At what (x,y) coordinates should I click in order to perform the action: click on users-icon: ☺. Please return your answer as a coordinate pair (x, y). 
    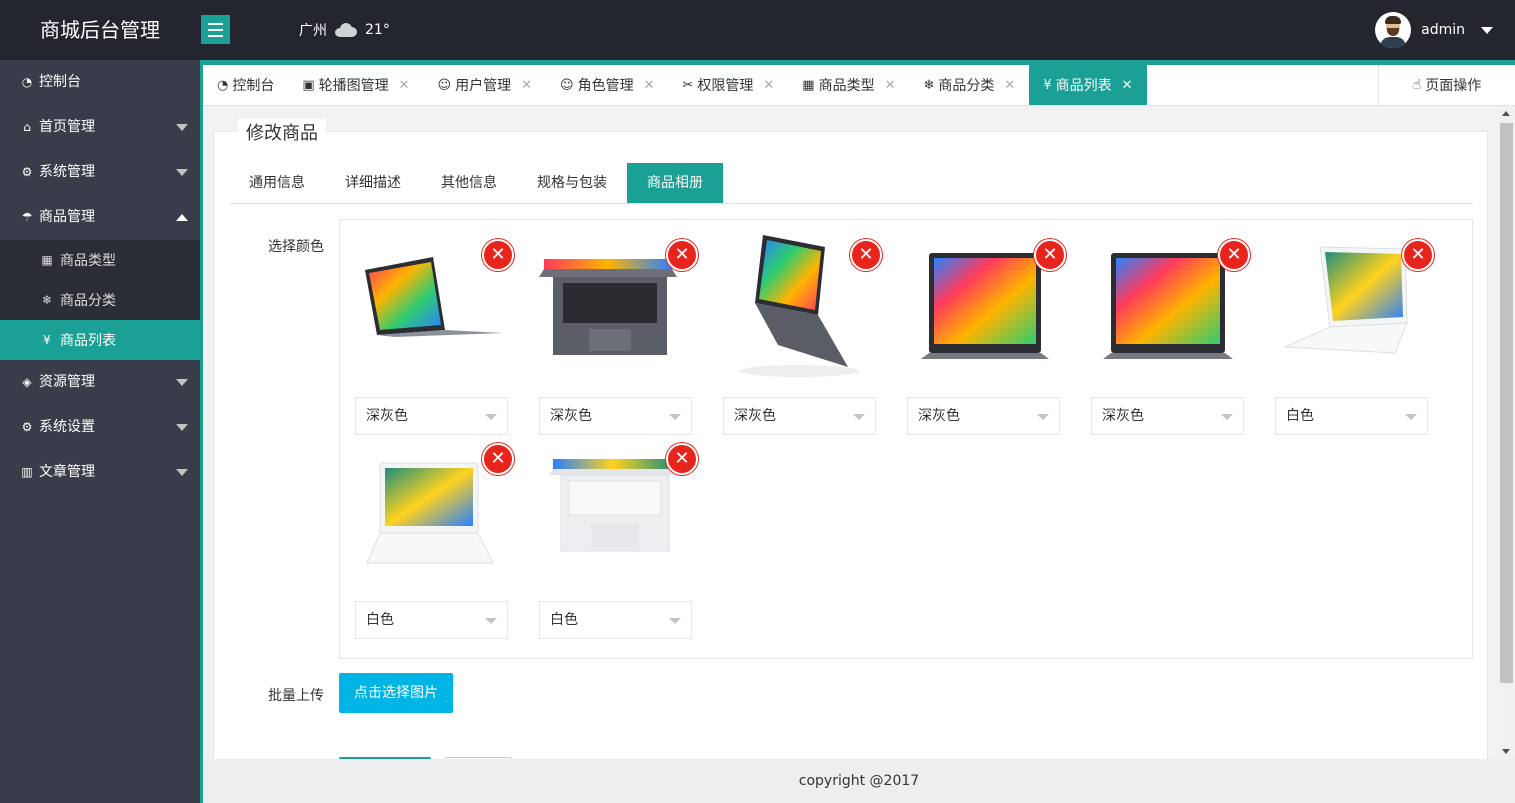
    Looking at the image, I should click on (444, 85).